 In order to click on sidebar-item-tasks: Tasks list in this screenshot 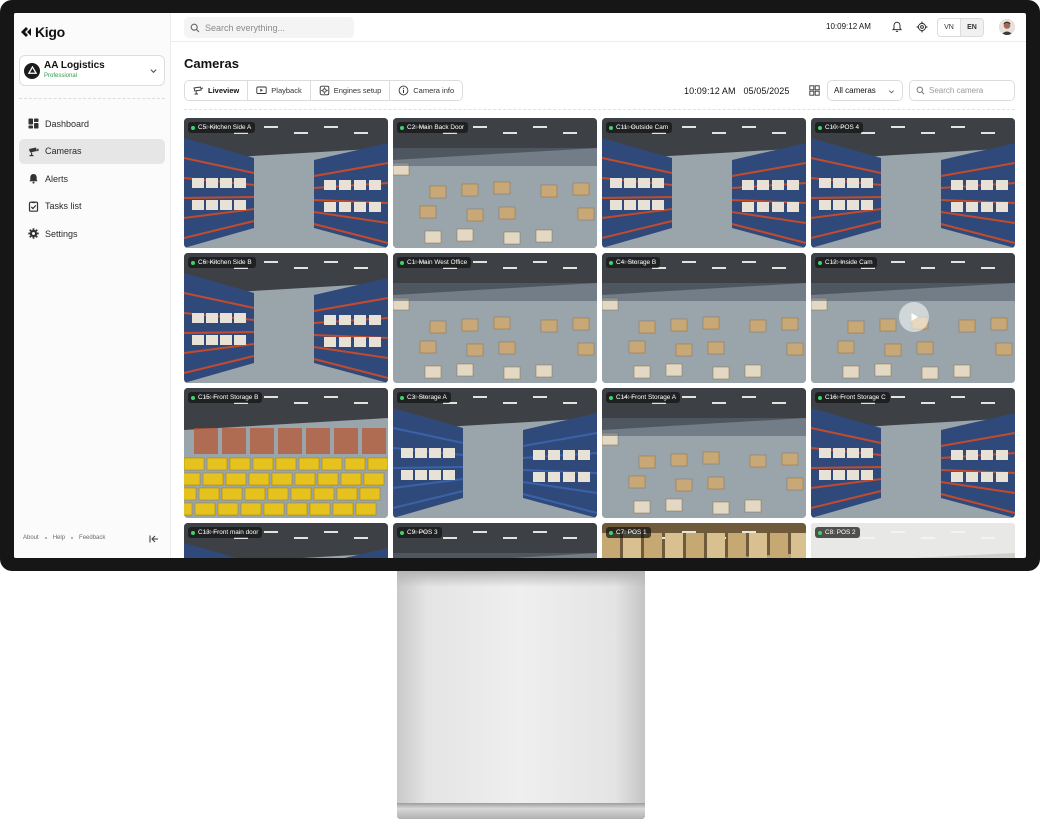, I will do `click(92, 206)`.